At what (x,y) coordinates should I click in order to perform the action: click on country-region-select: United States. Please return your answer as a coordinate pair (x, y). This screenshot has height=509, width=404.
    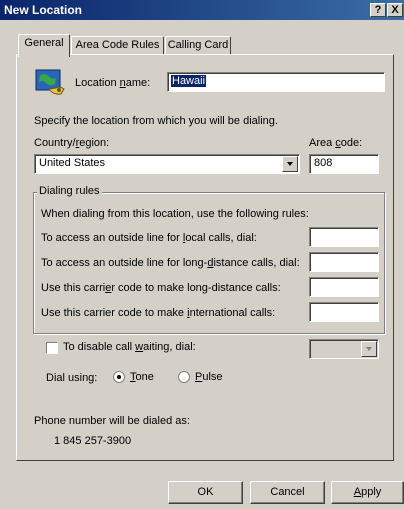
    Looking at the image, I should click on (167, 164).